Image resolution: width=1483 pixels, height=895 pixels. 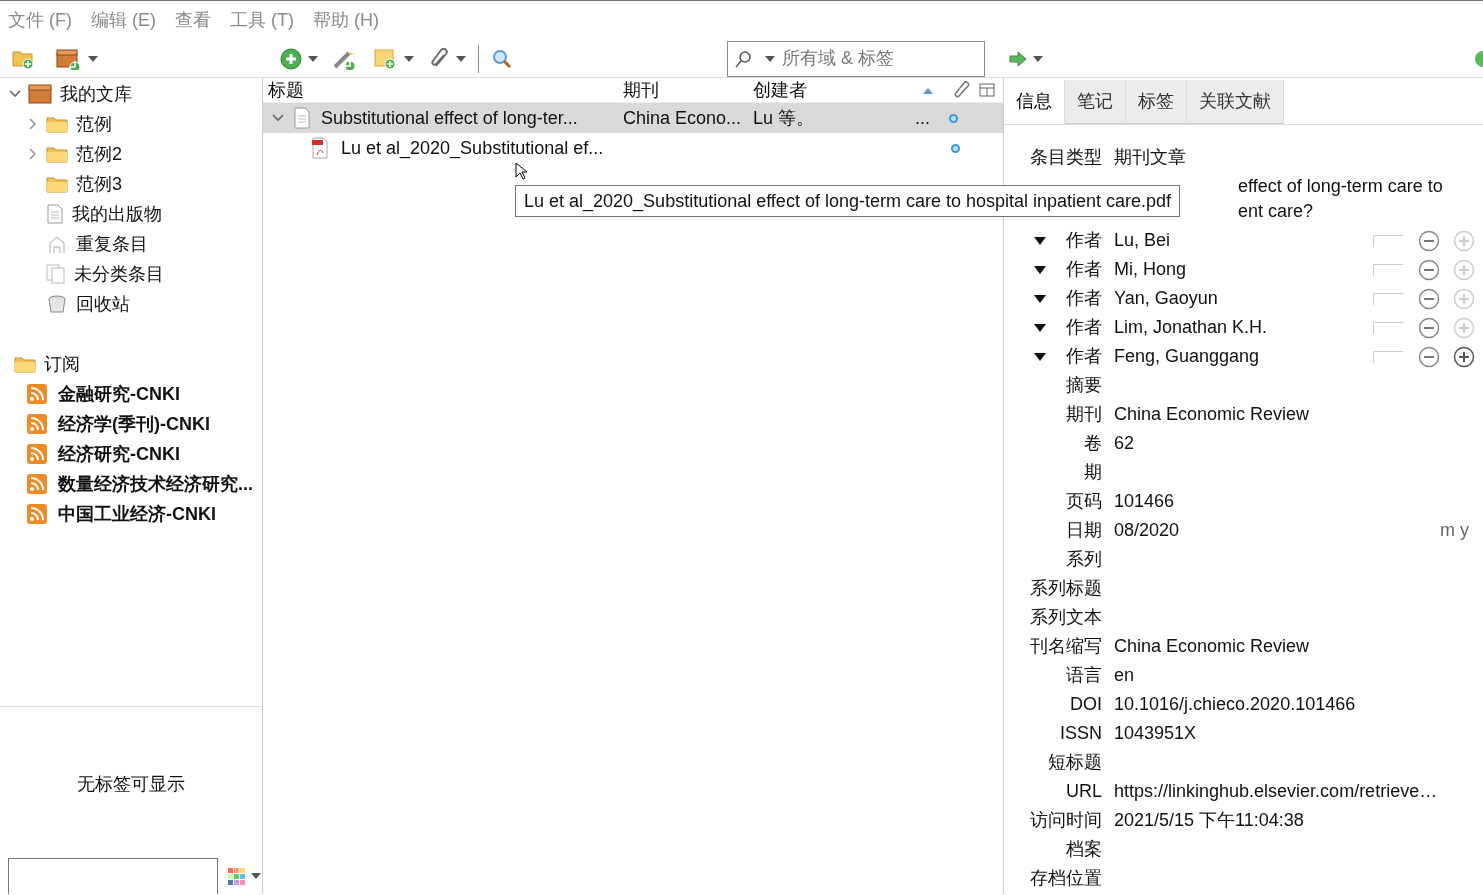 I want to click on field-label: 短标题, so click(x=1074, y=762).